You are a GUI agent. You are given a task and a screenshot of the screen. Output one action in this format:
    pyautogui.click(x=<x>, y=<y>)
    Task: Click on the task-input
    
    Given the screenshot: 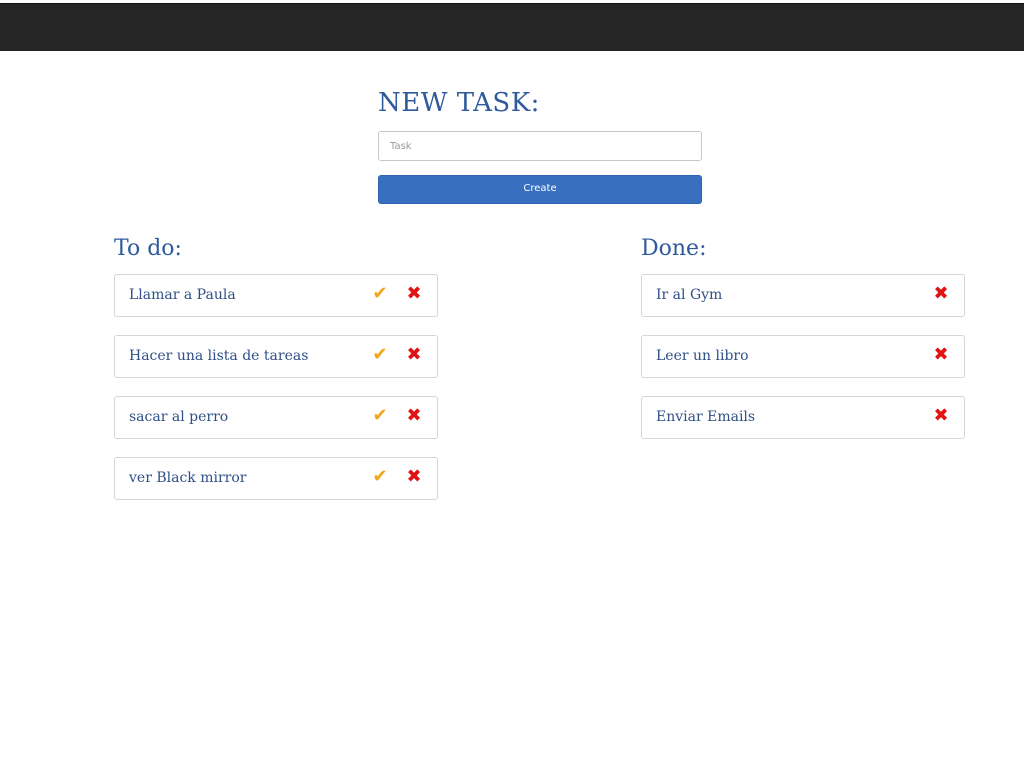 What is the action you would take?
    pyautogui.click(x=540, y=146)
    